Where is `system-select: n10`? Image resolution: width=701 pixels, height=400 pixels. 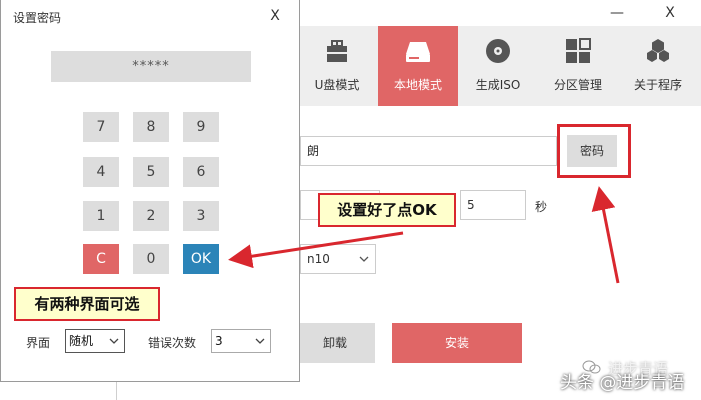 system-select: n10 is located at coordinates (338, 259).